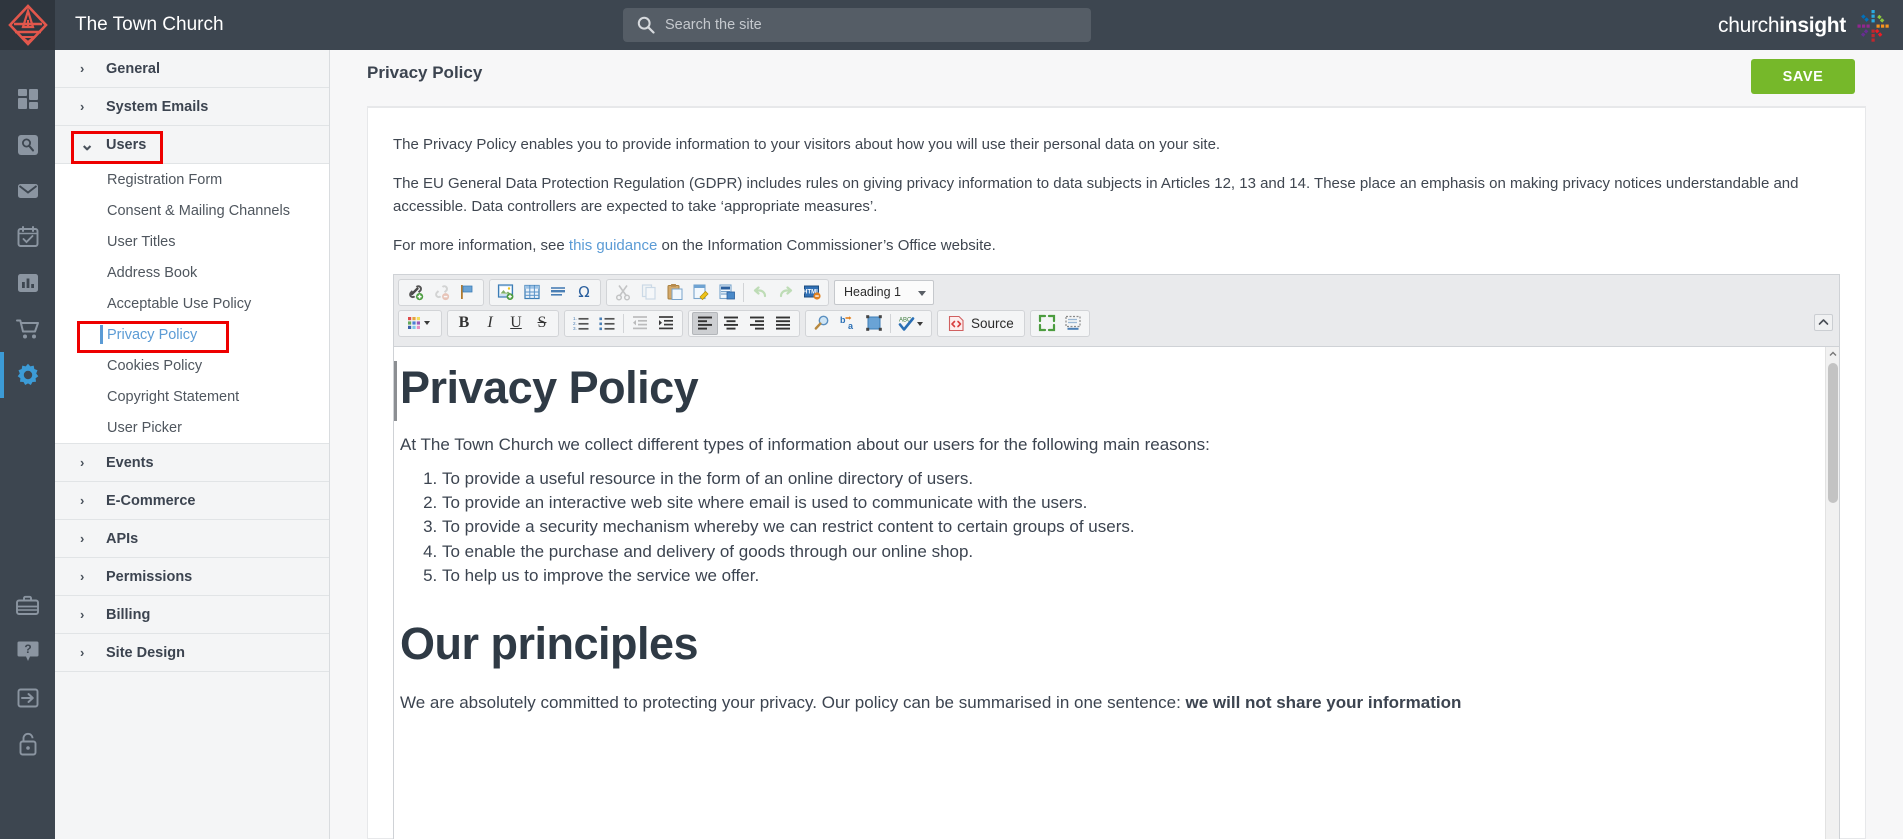 Image resolution: width=1903 pixels, height=839 pixels. I want to click on toolbar-group-source: Source, so click(981, 323).